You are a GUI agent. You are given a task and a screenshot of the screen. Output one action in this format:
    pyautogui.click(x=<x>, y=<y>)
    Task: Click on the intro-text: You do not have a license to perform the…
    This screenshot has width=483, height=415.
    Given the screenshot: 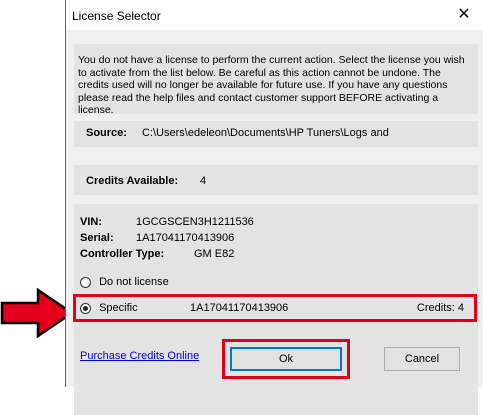 What is the action you would take?
    pyautogui.click(x=271, y=85)
    